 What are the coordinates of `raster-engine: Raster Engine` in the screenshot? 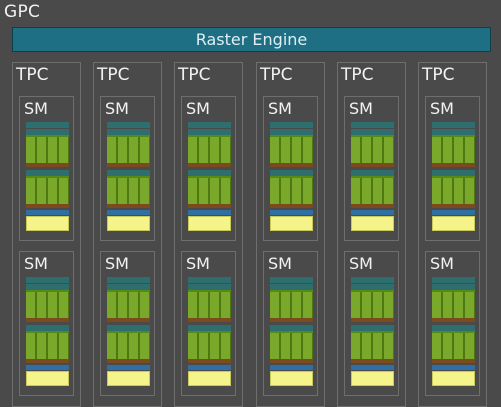 It's located at (251, 39).